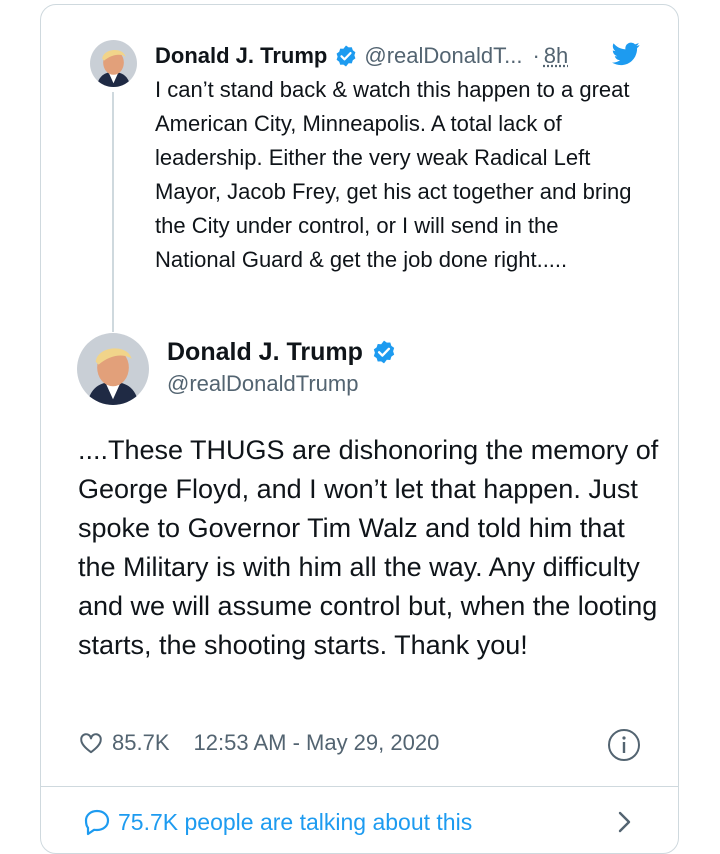  Describe the element at coordinates (624, 822) in the screenshot. I see `chevron-right-icon` at that location.